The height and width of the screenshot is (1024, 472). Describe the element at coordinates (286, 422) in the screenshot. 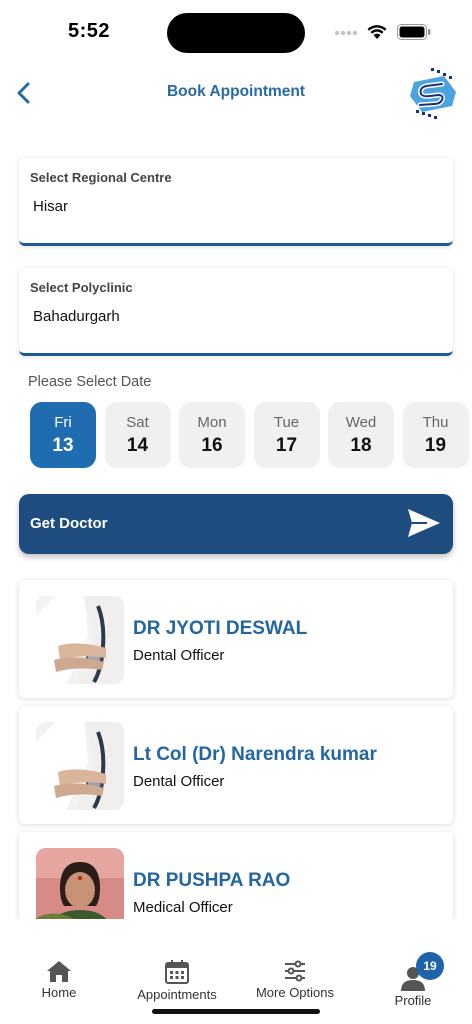

I see `date-chip-weekday: Tue` at that location.